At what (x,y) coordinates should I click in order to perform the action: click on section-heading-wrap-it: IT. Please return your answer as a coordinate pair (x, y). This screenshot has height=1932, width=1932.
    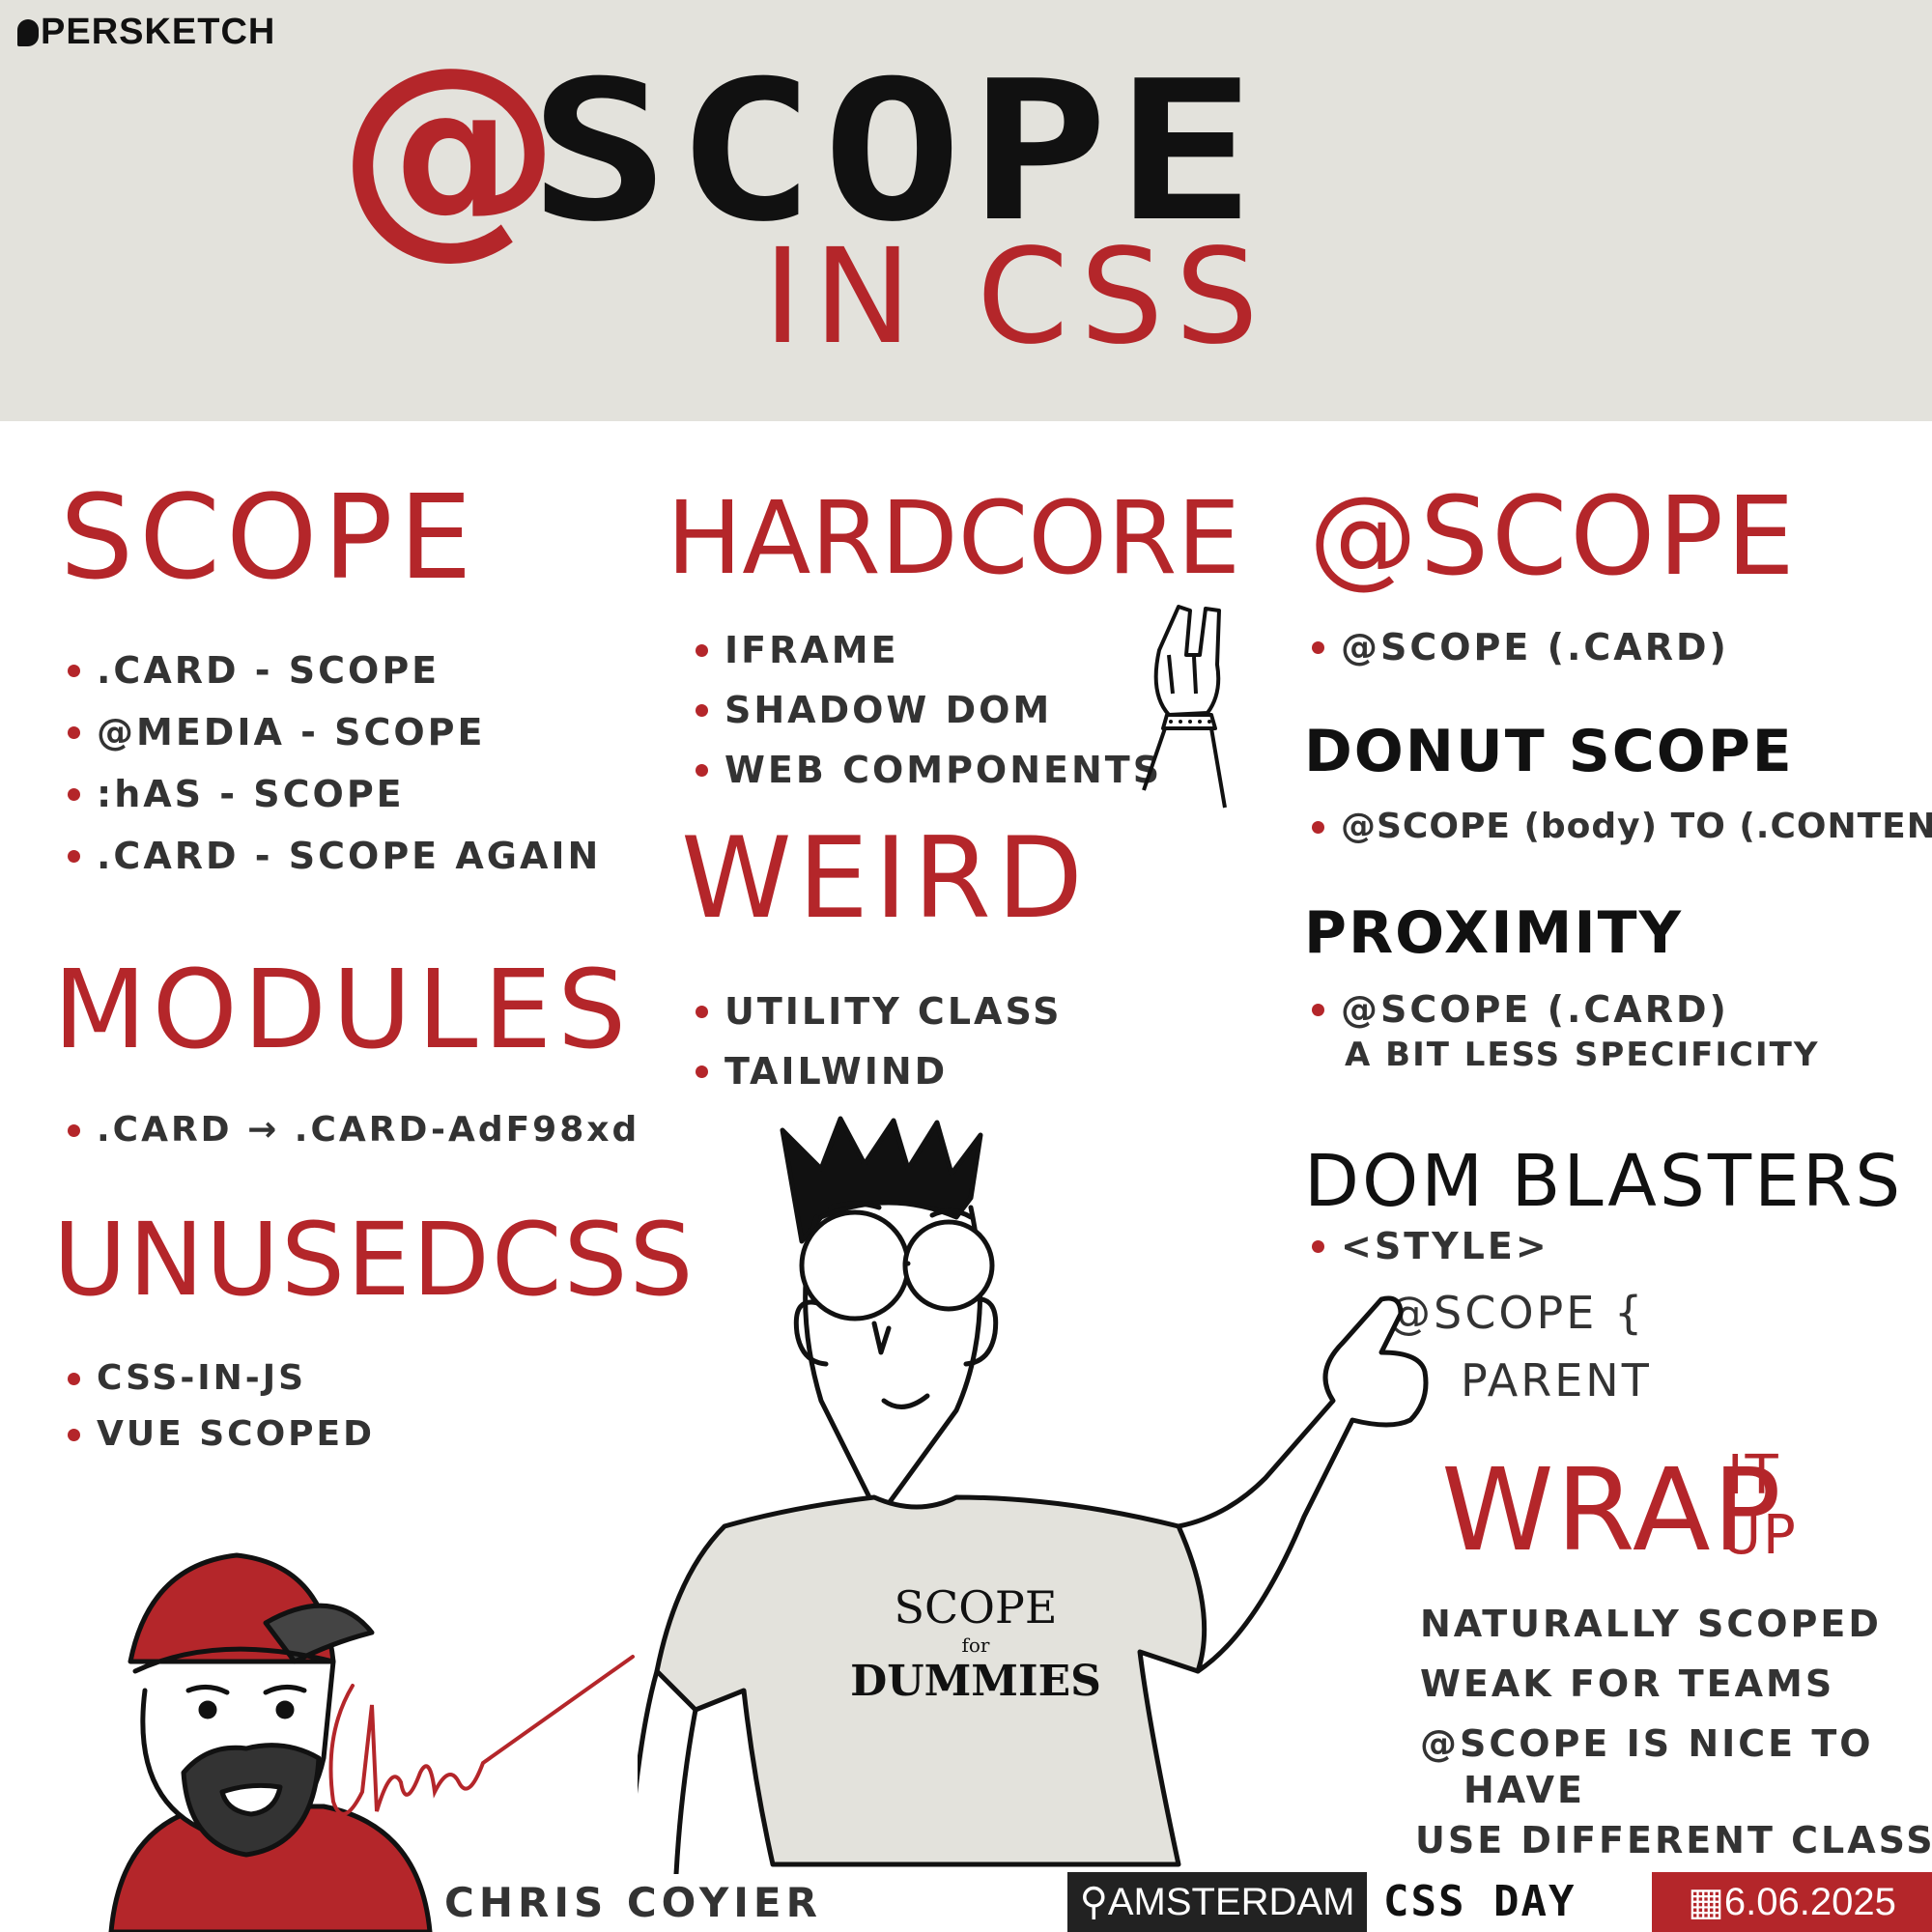
    Looking at the image, I should click on (1753, 1475).